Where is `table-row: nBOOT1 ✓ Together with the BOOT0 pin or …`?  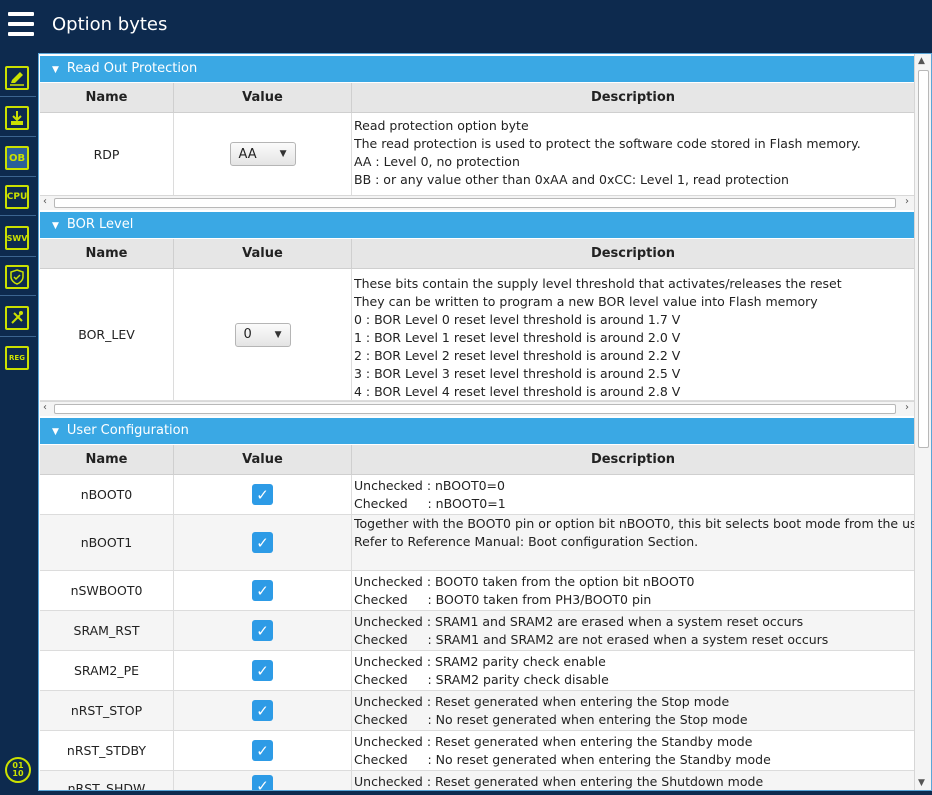
table-row: nBOOT1 ✓ Together with the BOOT0 pin or … is located at coordinates (477, 543).